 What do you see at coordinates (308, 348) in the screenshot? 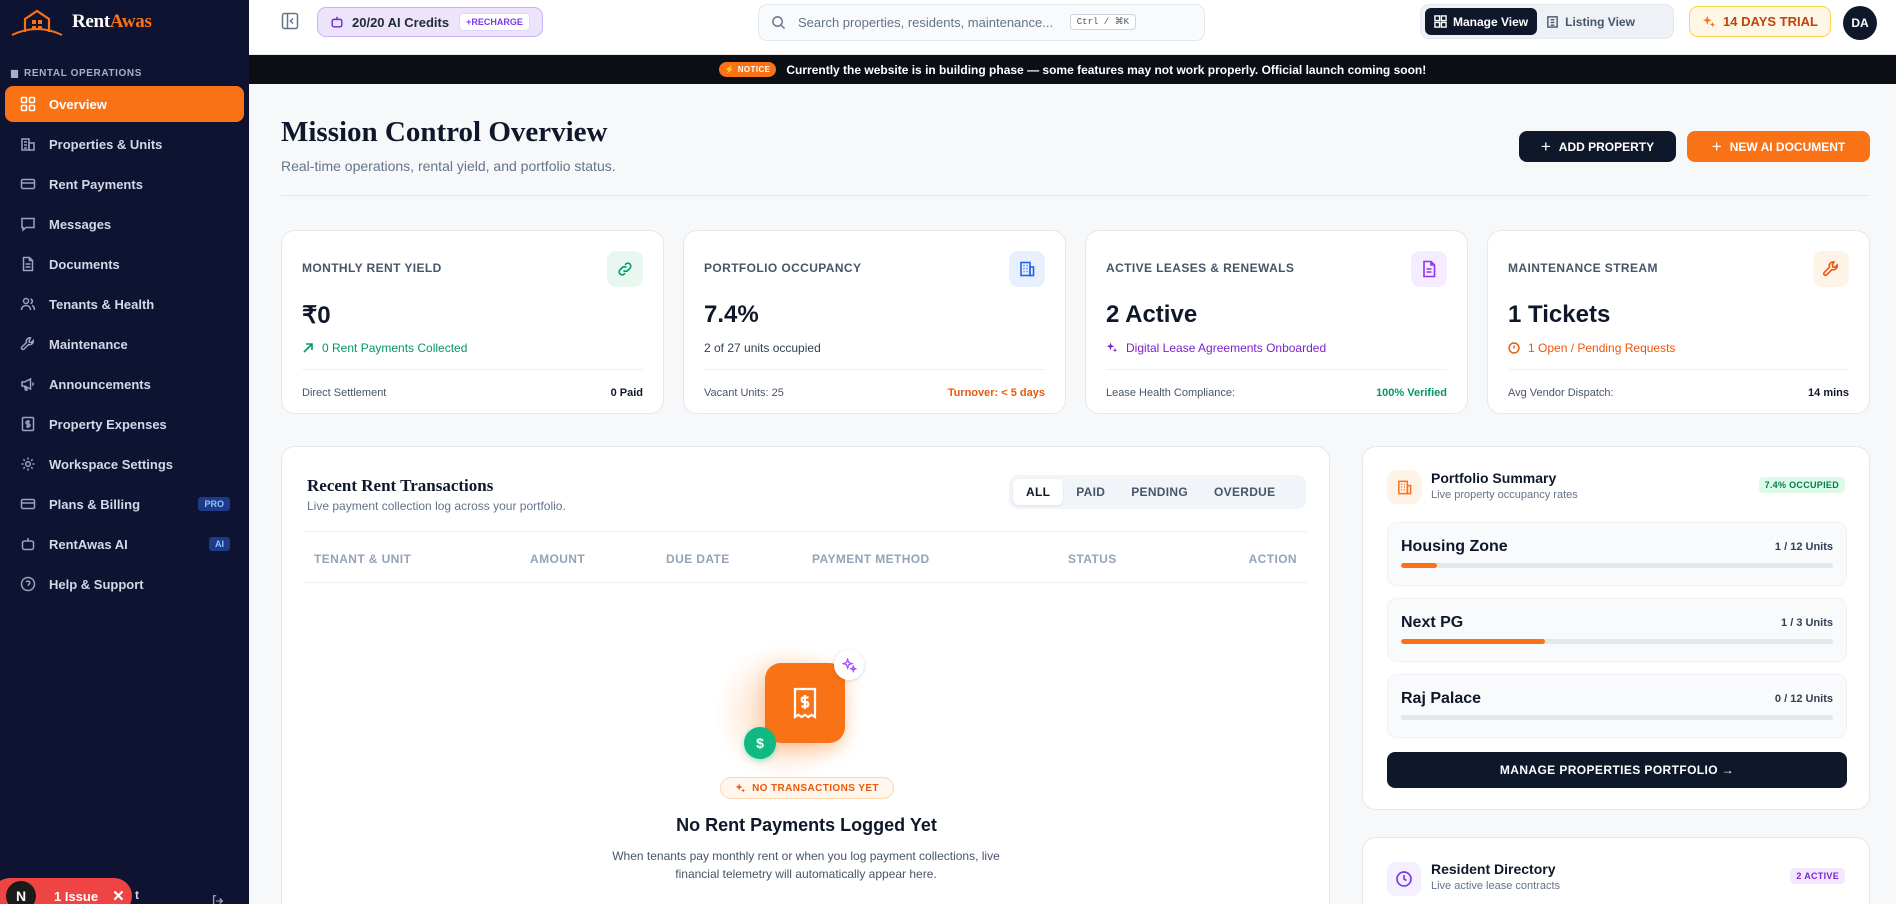
I see `trend-up-icon` at bounding box center [308, 348].